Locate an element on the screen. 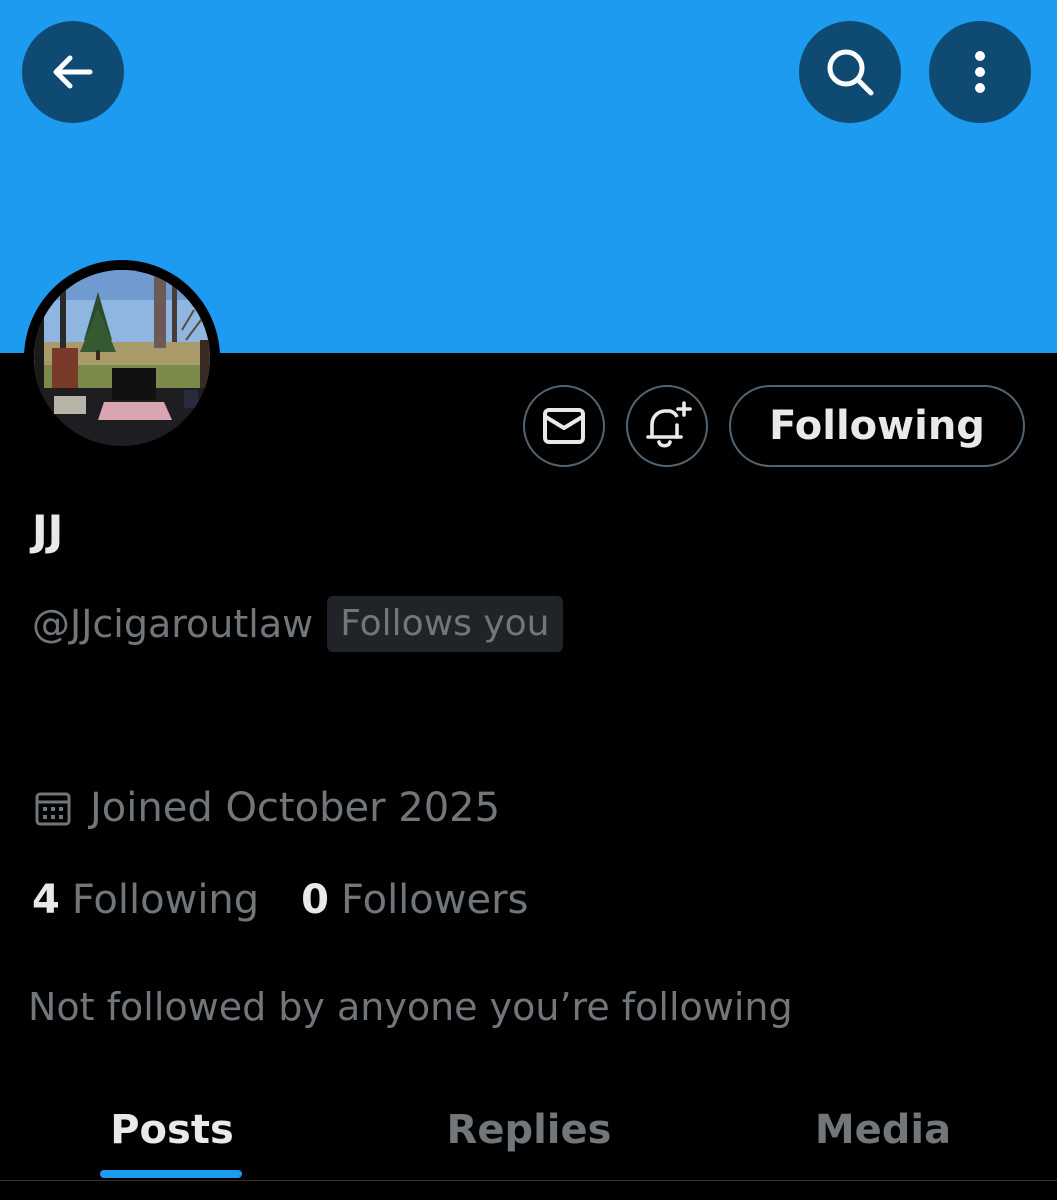 This screenshot has width=1057, height=1200. tab-replies: Replies is located at coordinates (529, 1130).